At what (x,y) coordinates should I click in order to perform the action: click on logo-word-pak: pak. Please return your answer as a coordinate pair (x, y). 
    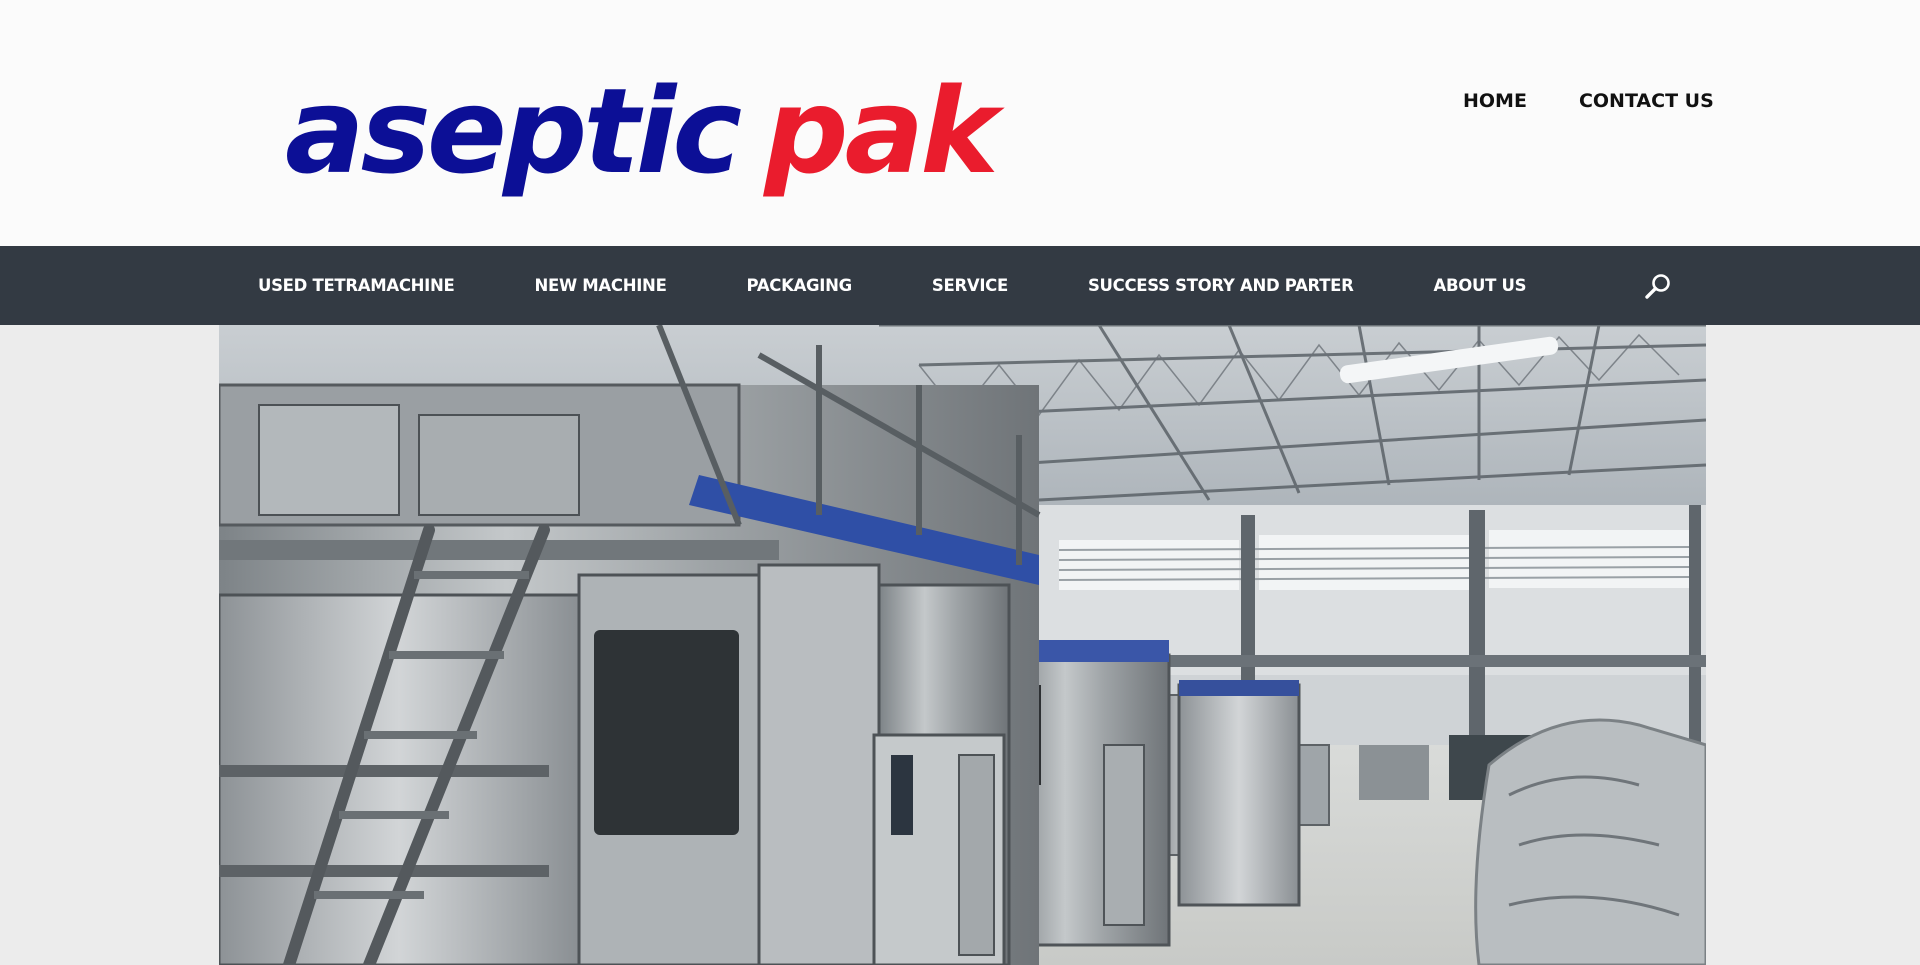
    Looking at the image, I should click on (881, 131).